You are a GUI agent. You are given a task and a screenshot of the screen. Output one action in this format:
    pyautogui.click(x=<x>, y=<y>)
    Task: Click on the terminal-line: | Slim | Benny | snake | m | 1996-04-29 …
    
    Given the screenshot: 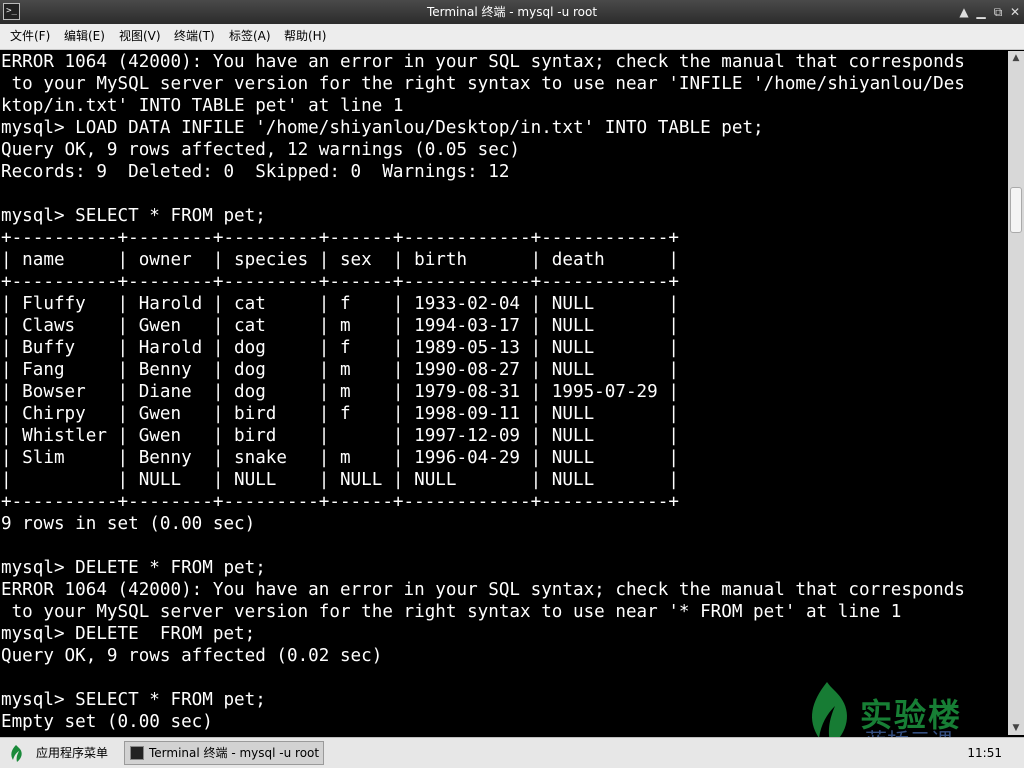 What is the action you would take?
    pyautogui.click(x=340, y=458)
    